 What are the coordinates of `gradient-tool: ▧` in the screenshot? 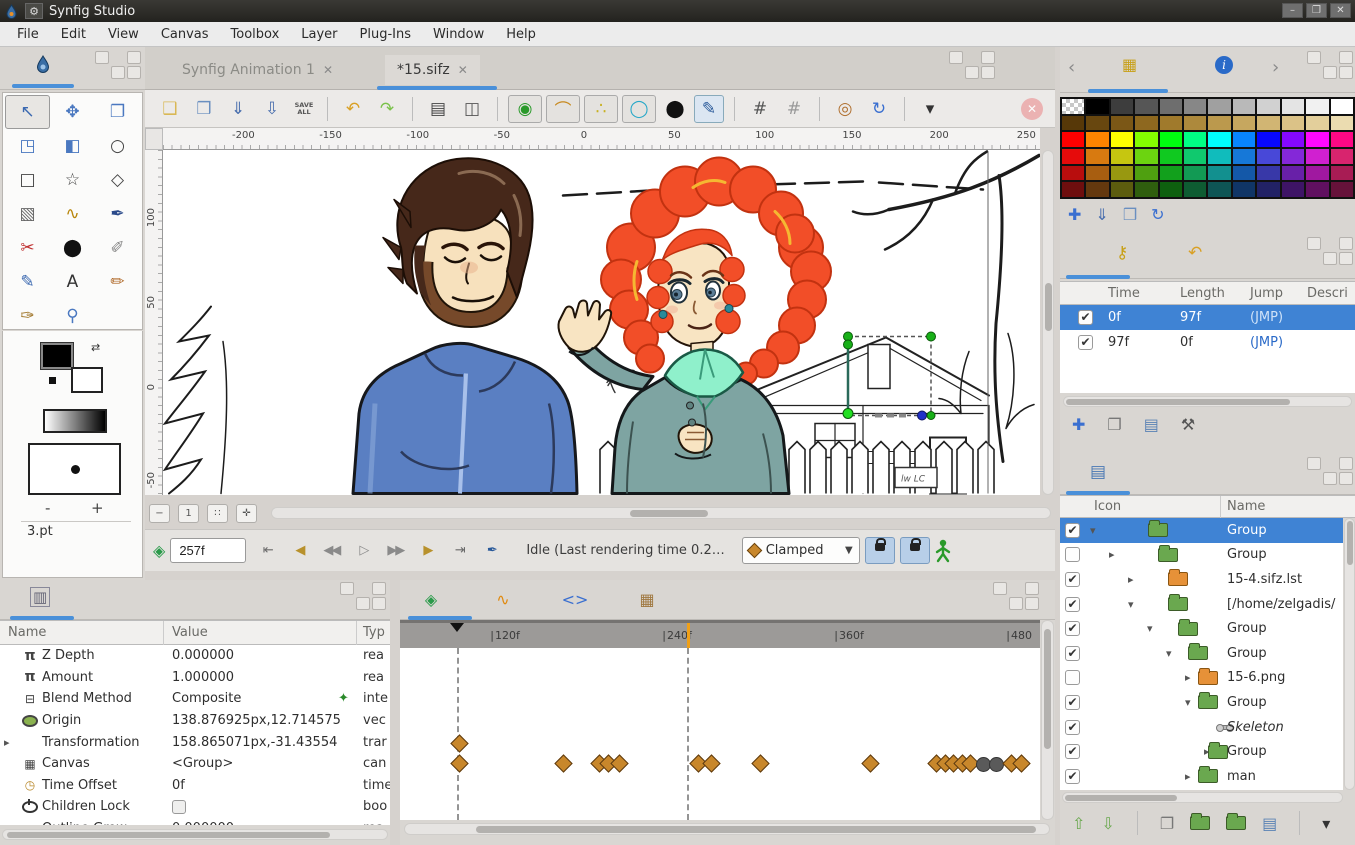 It's located at (27, 214).